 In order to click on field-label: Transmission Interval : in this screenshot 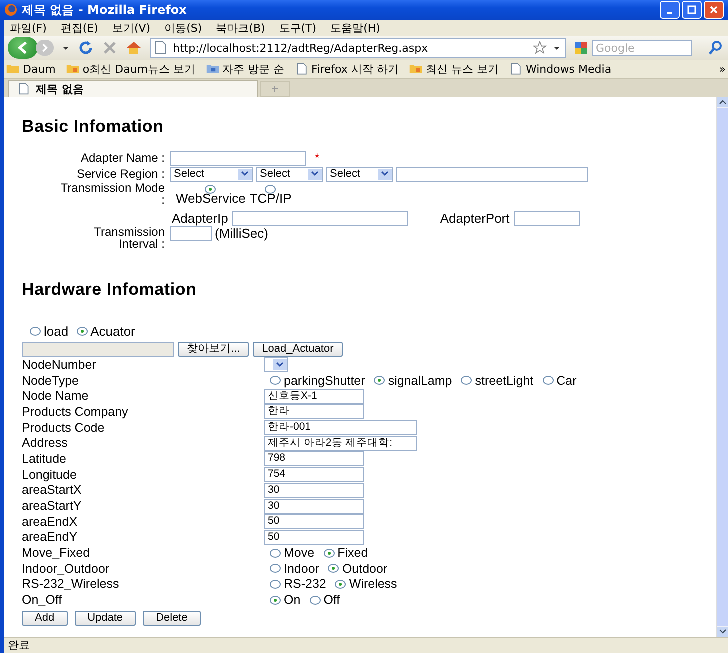, I will do `click(129, 238)`.